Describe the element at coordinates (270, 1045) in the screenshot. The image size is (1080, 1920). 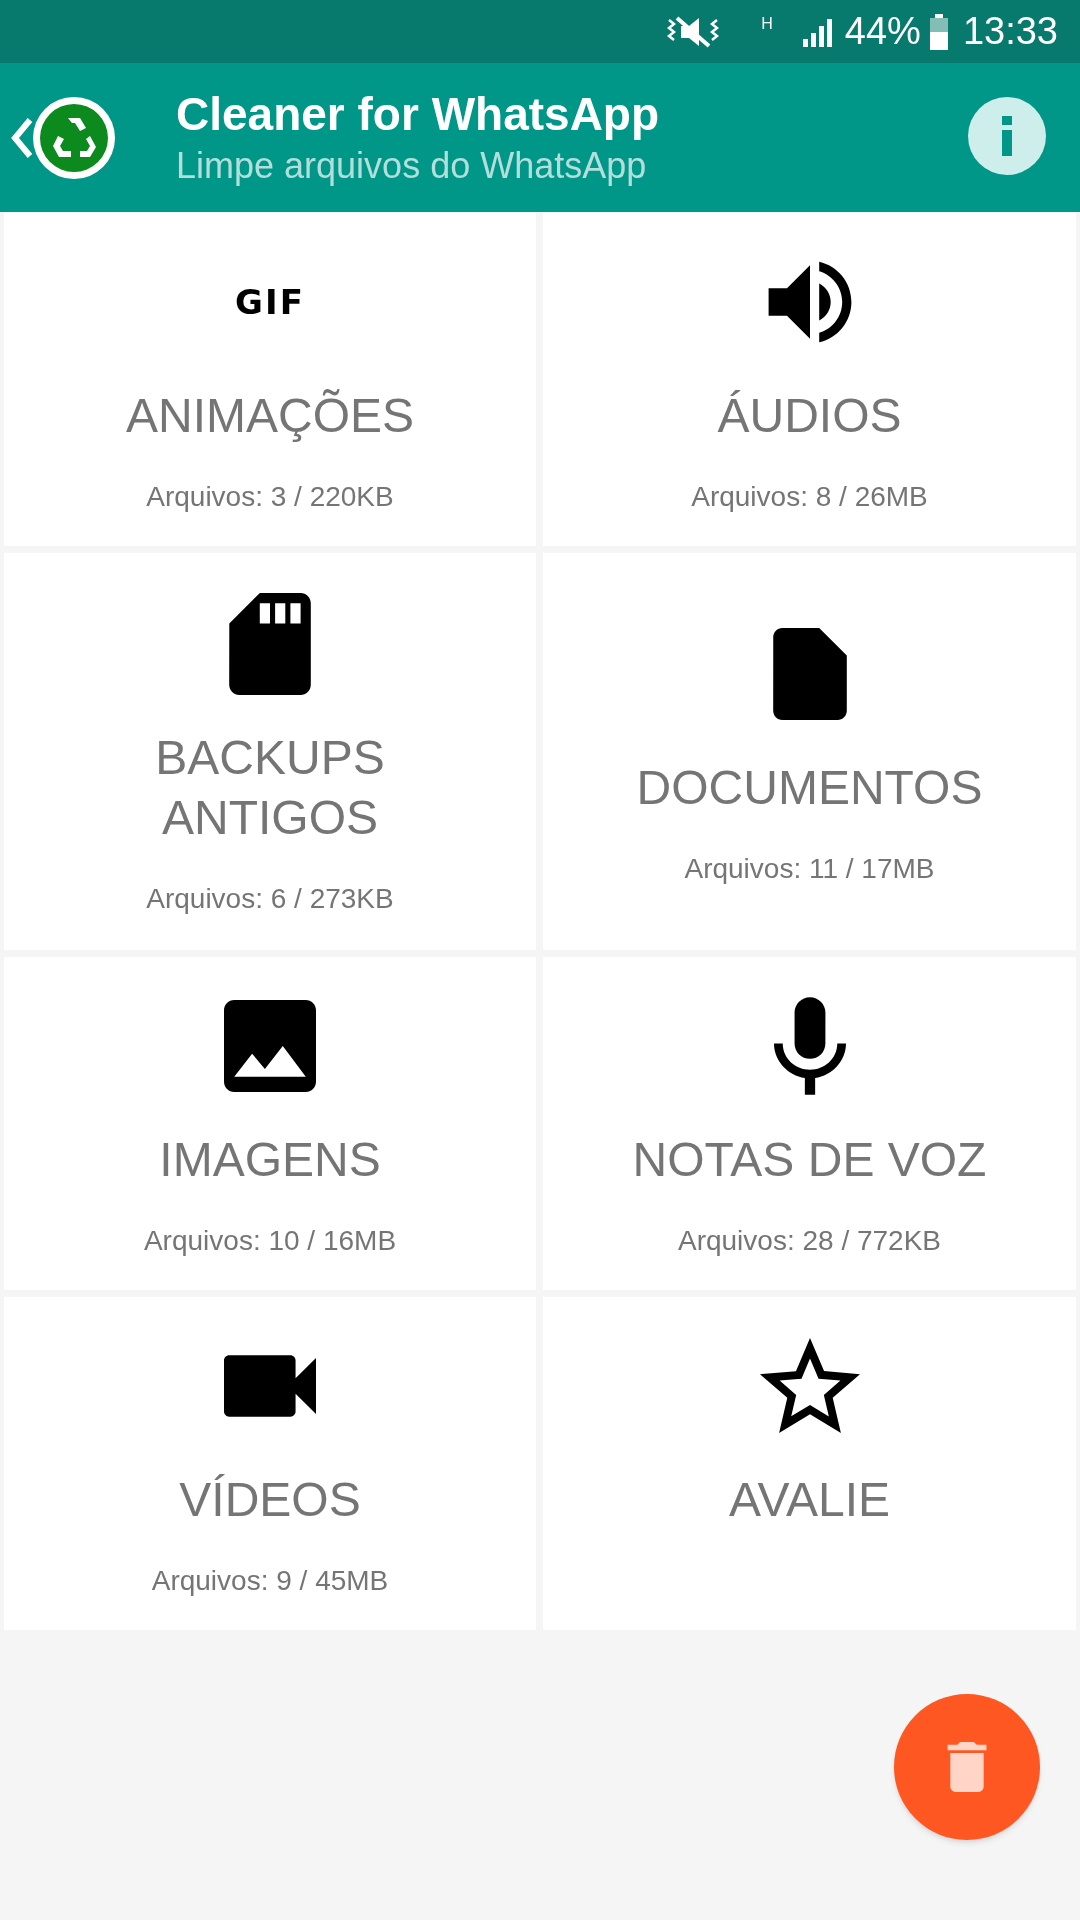
I see `image-icon` at that location.